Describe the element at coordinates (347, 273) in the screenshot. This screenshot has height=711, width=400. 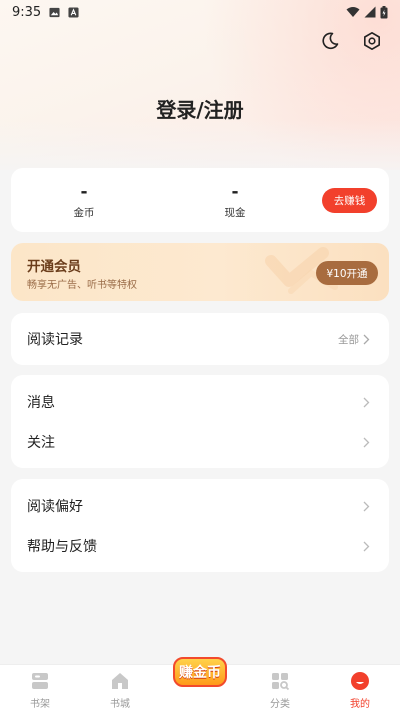
I see `vip-open-button: ¥10开通` at that location.